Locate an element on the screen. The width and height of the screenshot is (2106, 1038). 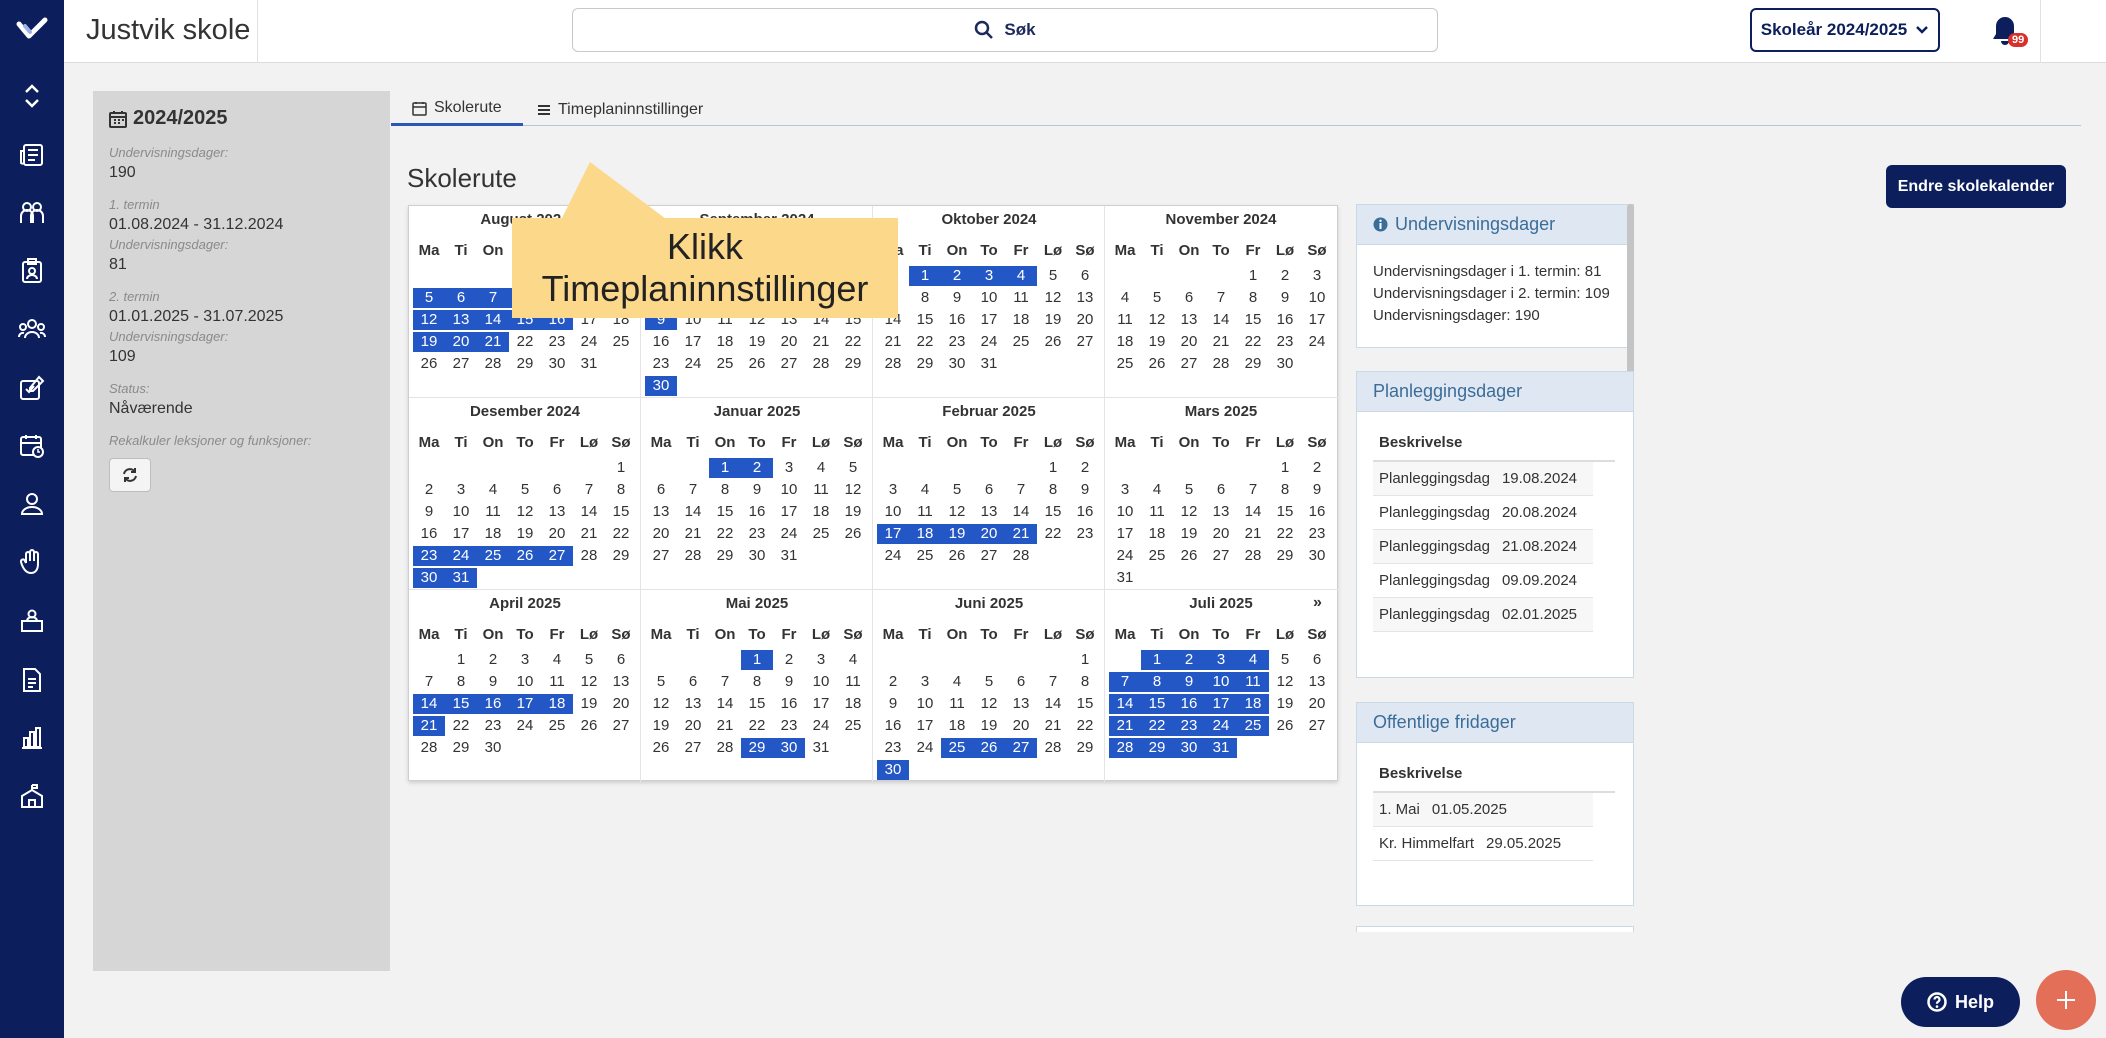
calendar-day: 23 is located at coordinates (1317, 534).